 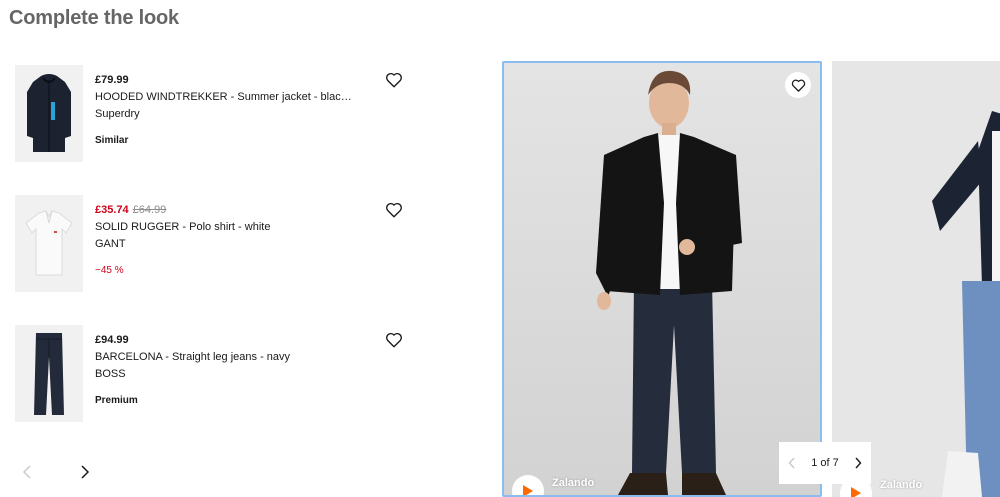 I want to click on brand-badge: Zalando, so click(x=553, y=485).